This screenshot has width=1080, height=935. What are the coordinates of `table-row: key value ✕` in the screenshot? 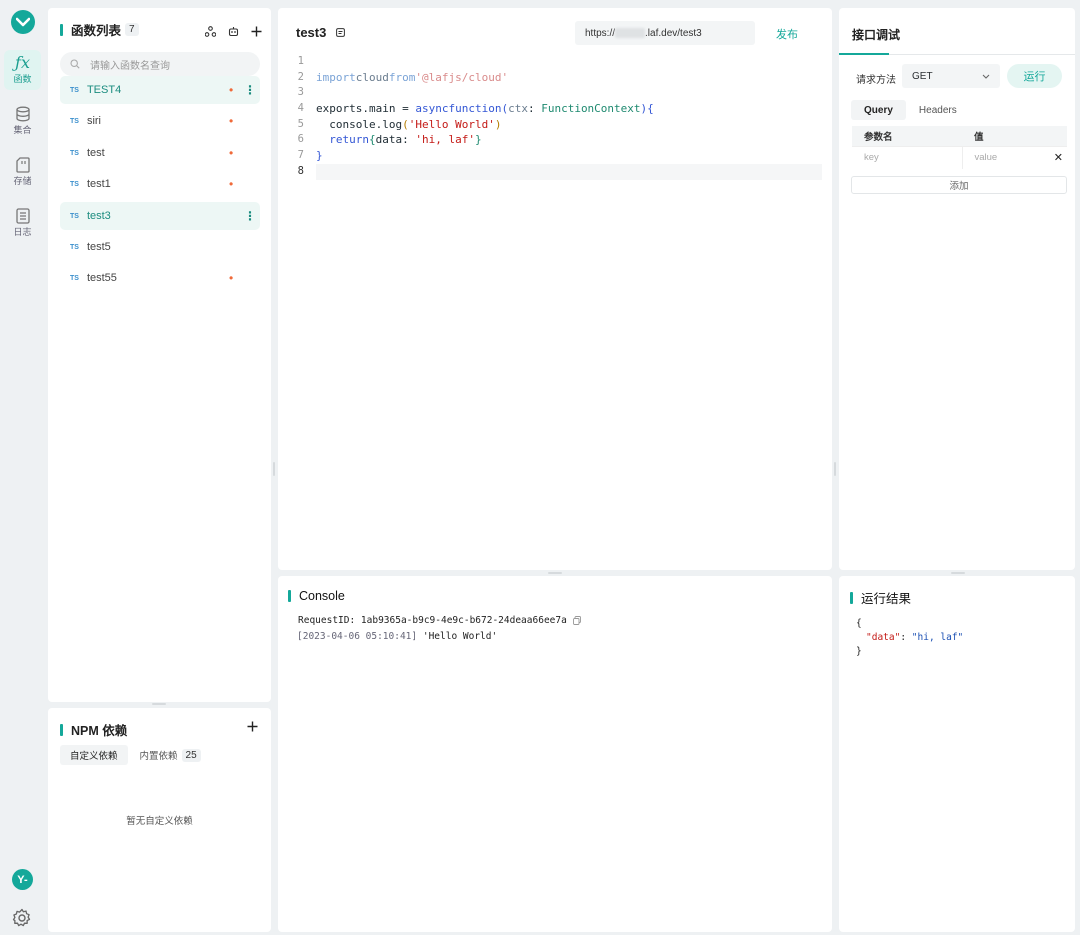 It's located at (959, 157).